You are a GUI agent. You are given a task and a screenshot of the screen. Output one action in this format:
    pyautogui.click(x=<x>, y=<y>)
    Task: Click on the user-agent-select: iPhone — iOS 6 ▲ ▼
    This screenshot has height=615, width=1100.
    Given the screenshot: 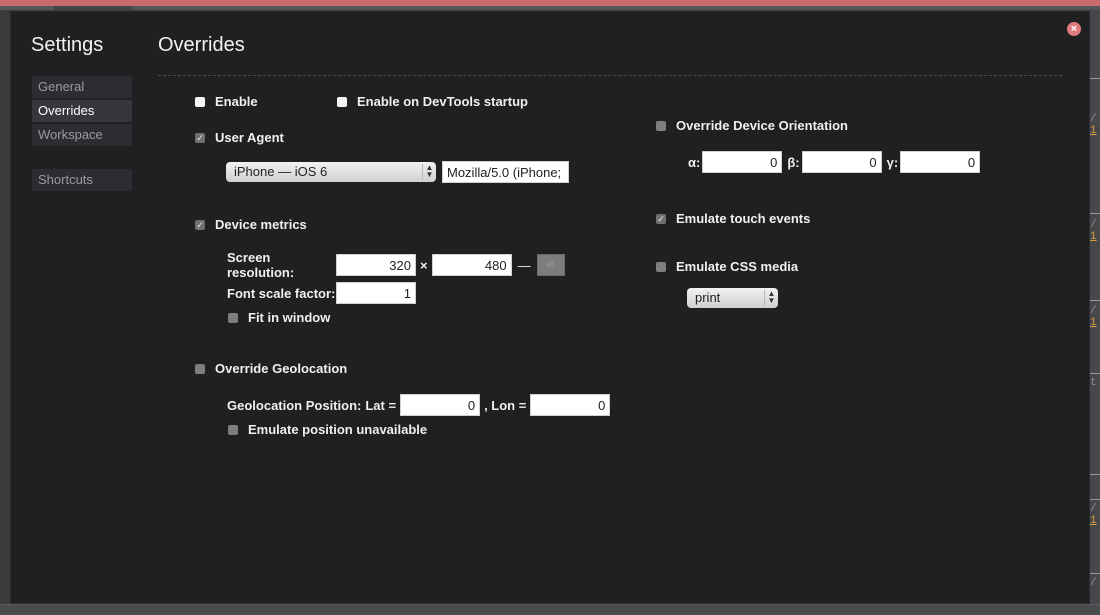 What is the action you would take?
    pyautogui.click(x=331, y=172)
    